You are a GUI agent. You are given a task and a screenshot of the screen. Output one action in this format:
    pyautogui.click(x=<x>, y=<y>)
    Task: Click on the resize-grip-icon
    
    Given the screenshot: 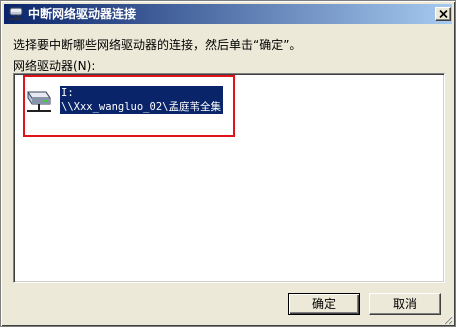 What is the action you would take?
    pyautogui.click(x=447, y=319)
    